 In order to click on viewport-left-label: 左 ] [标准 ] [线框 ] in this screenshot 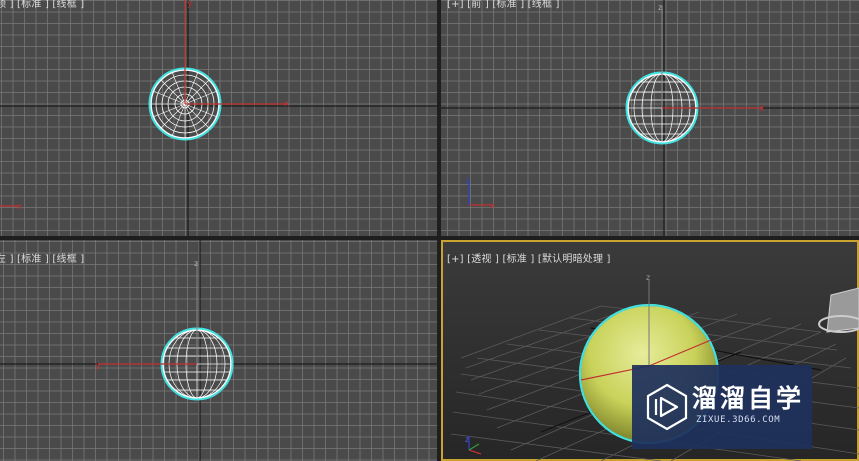, I will do `click(42, 257)`.